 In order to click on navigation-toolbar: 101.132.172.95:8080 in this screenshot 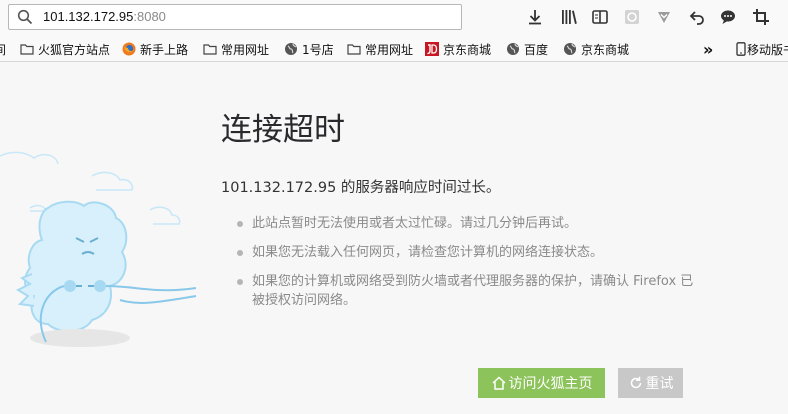, I will do `click(394, 18)`.